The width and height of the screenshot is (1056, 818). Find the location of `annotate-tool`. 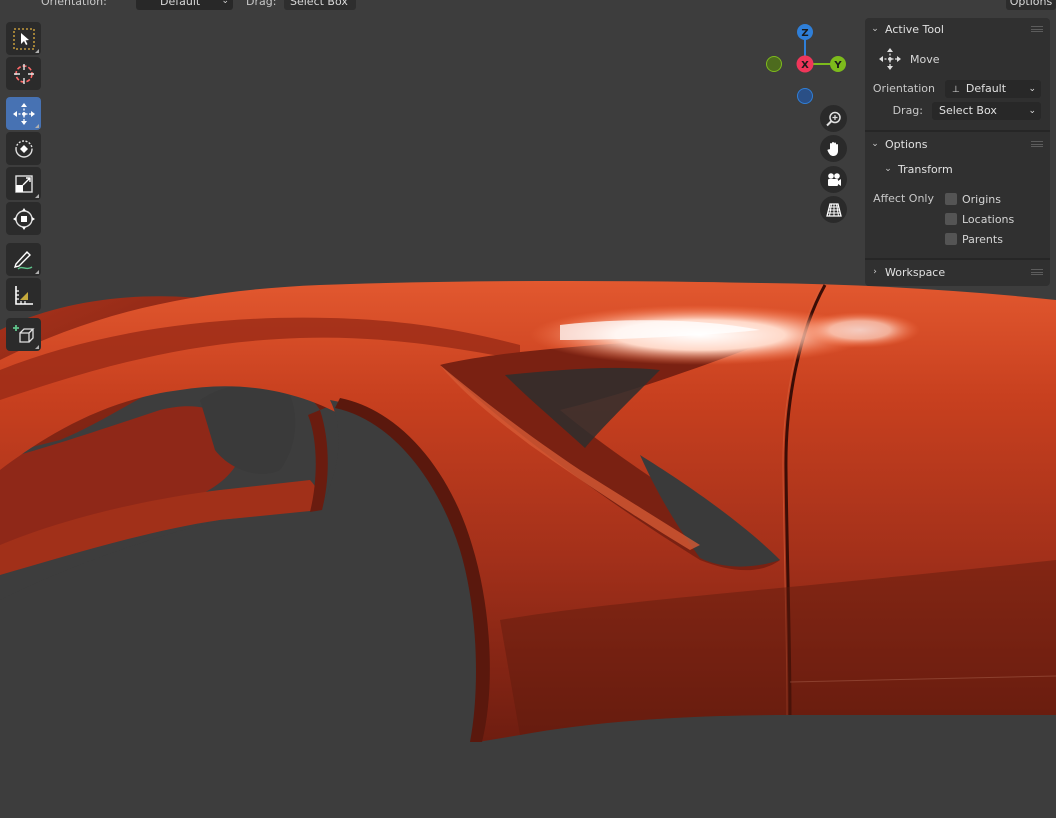

annotate-tool is located at coordinates (23, 259).